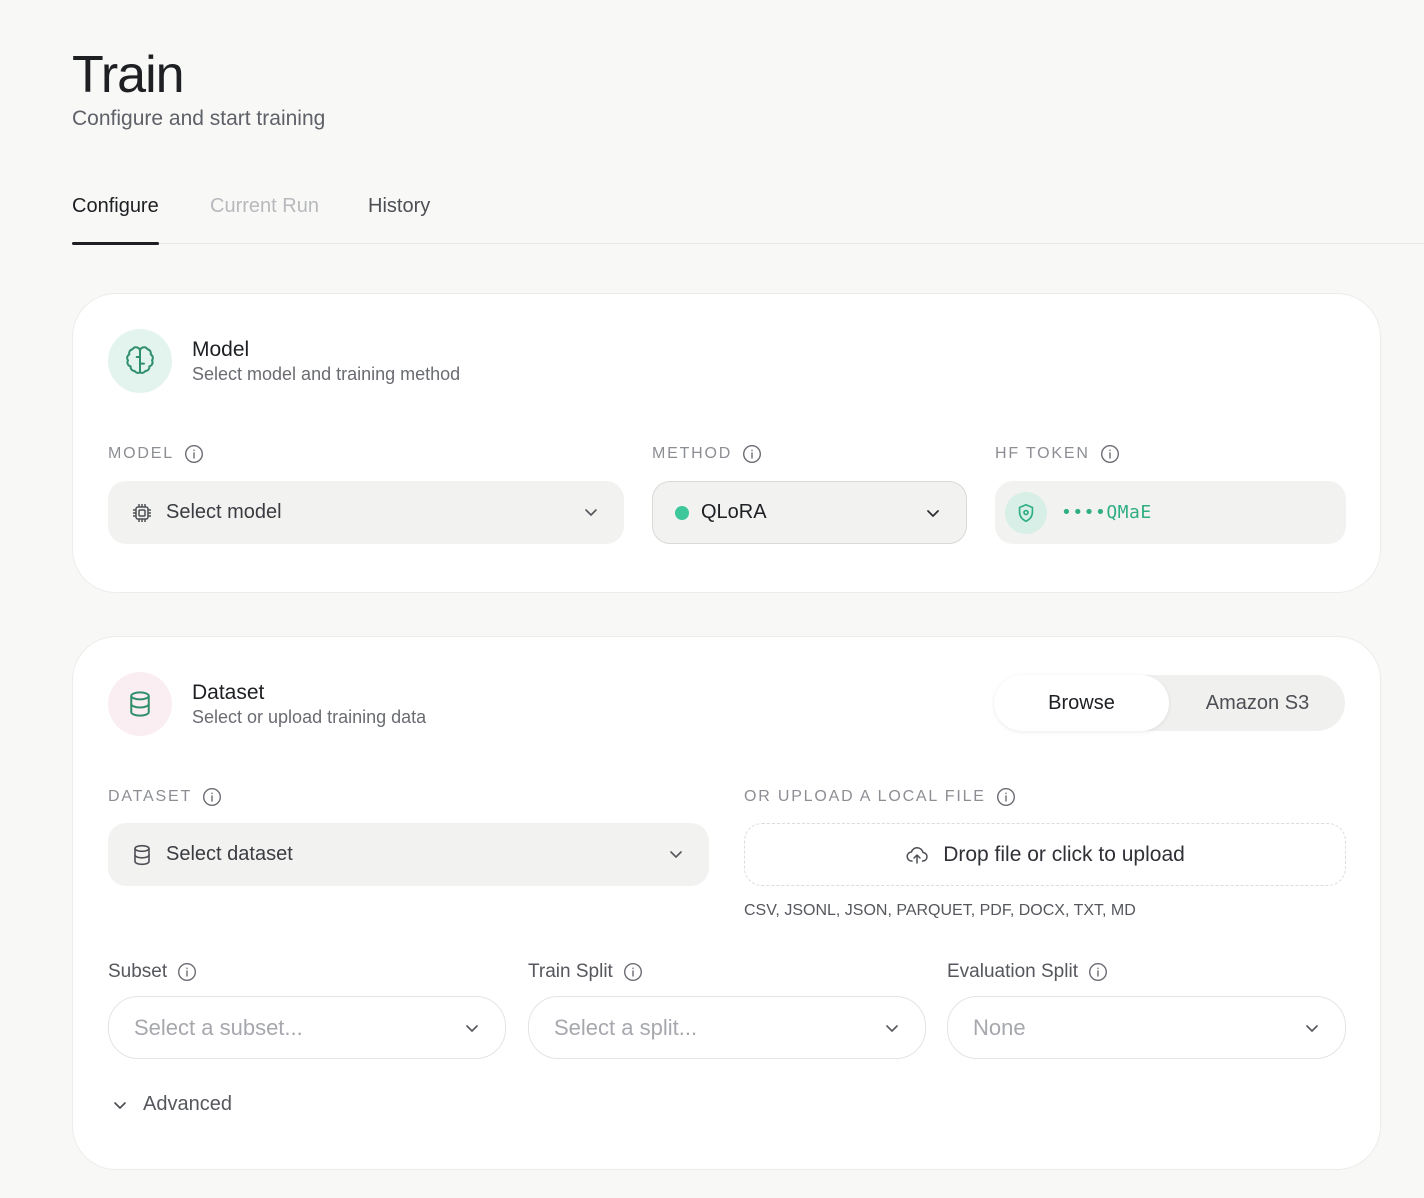 The width and height of the screenshot is (1424, 1198). What do you see at coordinates (682, 512) in the screenshot?
I see `status-dot` at bounding box center [682, 512].